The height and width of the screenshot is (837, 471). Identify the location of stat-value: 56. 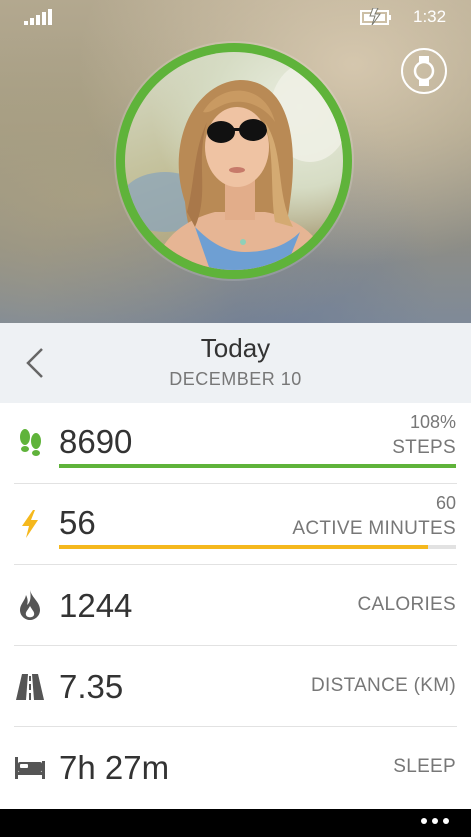
(77, 522).